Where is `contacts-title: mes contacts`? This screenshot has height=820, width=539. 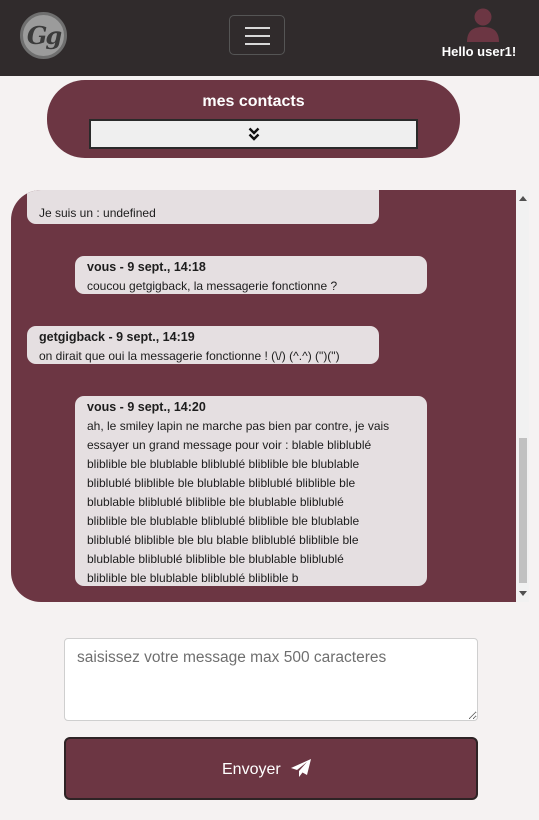 contacts-title: mes contacts is located at coordinates (253, 101).